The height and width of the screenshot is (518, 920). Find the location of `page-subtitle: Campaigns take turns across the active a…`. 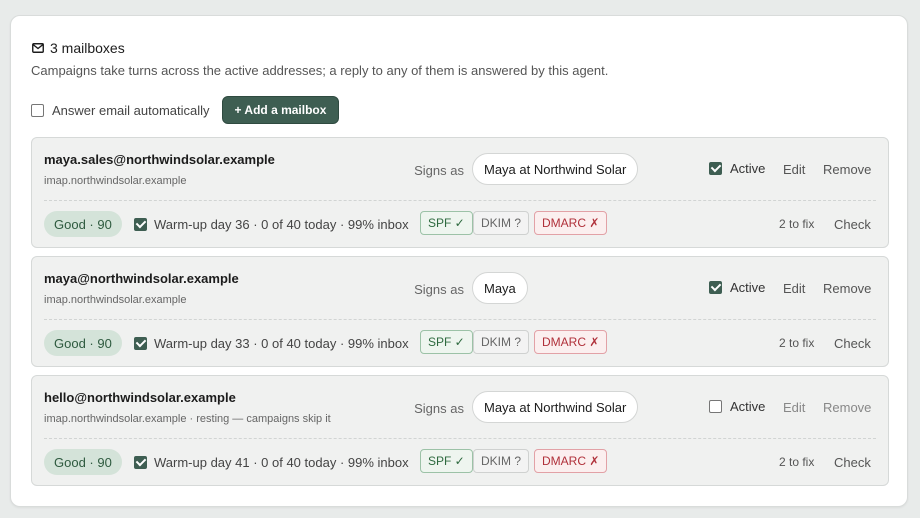

page-subtitle: Campaigns take turns across the active a… is located at coordinates (320, 70).